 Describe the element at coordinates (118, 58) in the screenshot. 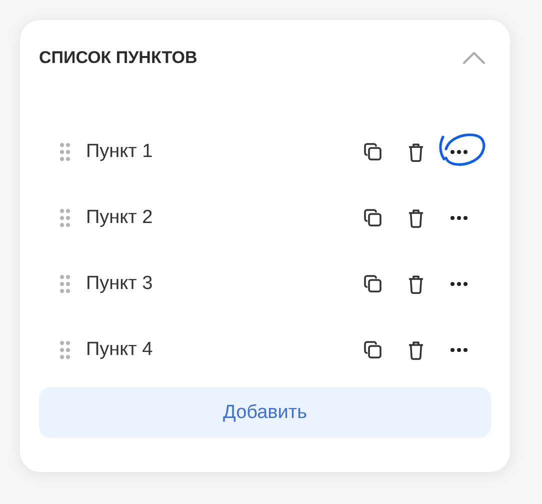

I see `panel-title: СПИСОК ПУНКТОВ` at that location.